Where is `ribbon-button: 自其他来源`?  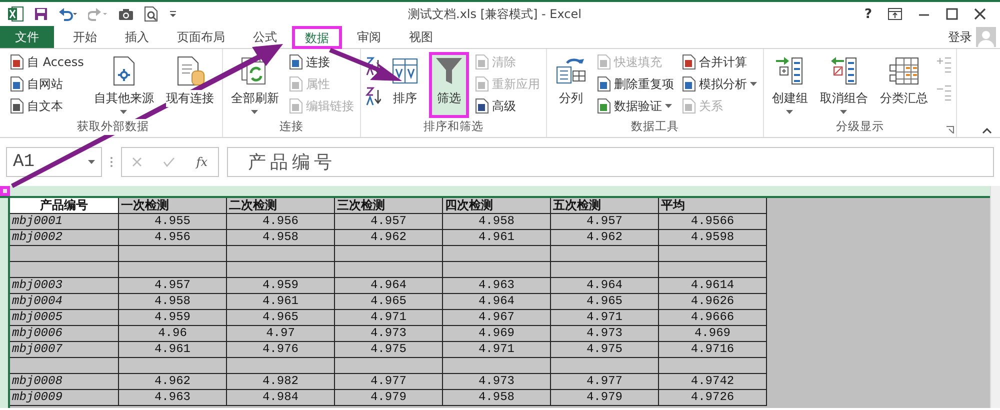 ribbon-button: 自其他来源 is located at coordinates (124, 85).